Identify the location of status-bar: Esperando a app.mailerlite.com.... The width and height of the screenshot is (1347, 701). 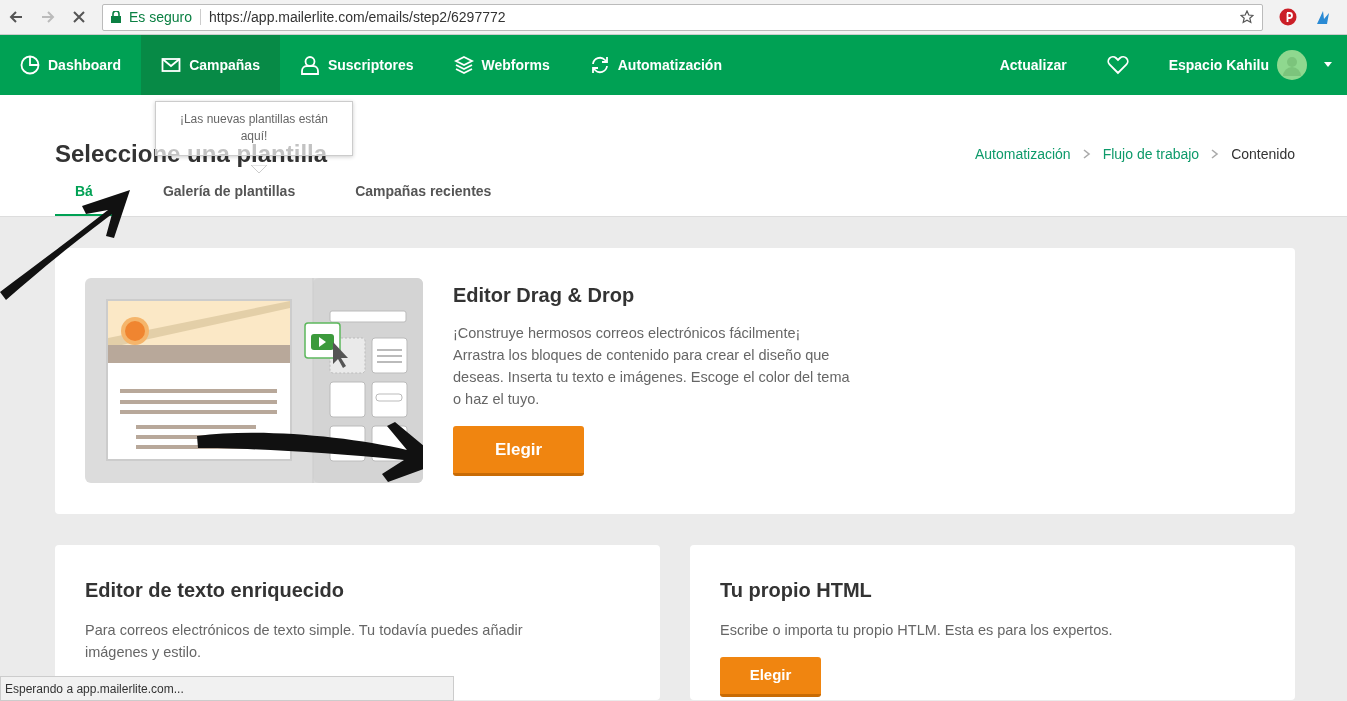
(227, 688).